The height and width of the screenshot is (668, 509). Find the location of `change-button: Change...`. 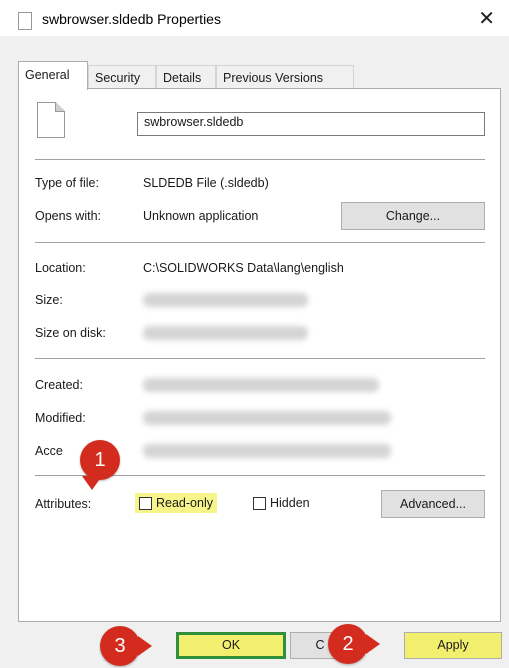

change-button: Change... is located at coordinates (413, 216).